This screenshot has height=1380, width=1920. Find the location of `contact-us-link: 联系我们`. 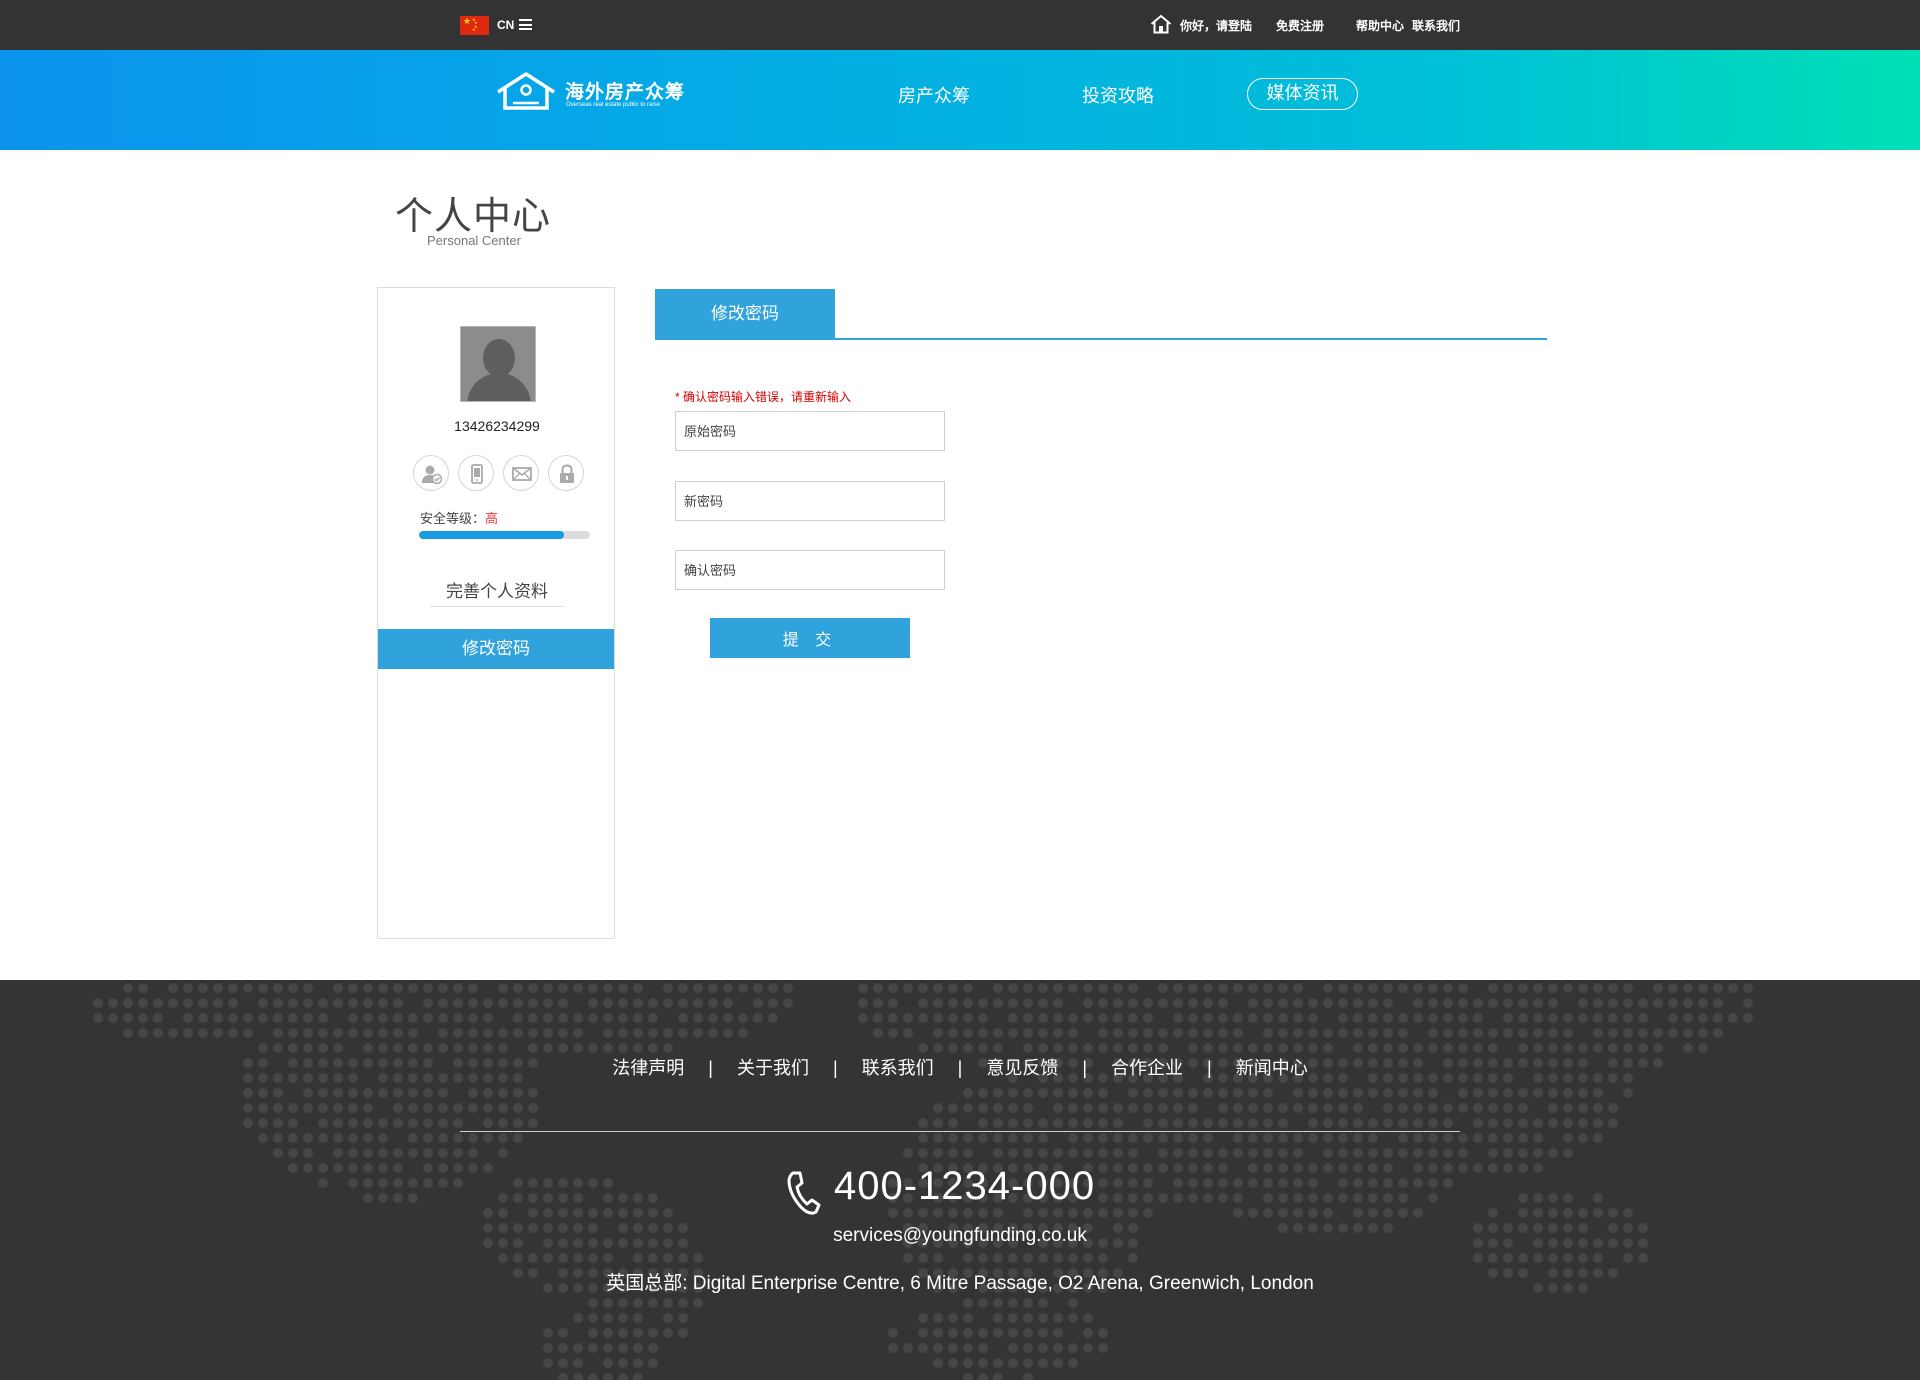

contact-us-link: 联系我们 is located at coordinates (1436, 25).